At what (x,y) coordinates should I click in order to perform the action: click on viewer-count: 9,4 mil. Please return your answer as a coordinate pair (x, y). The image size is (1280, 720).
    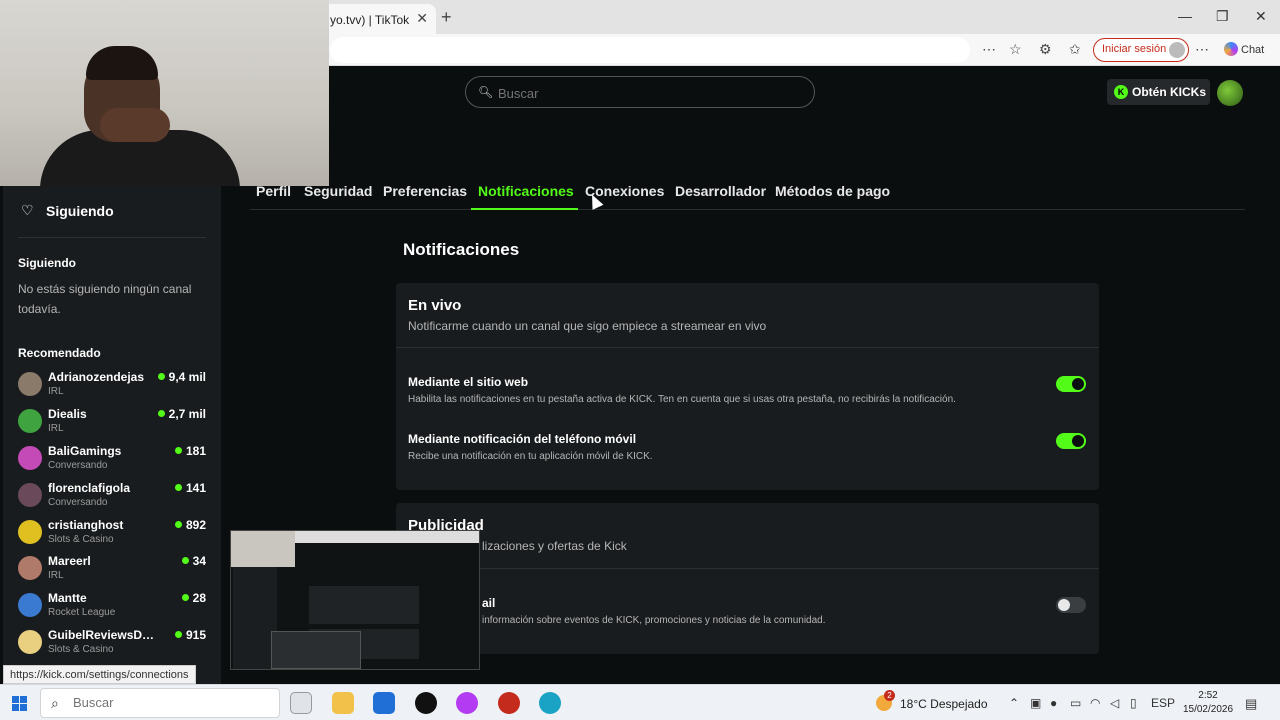
    Looking at the image, I should click on (181, 377).